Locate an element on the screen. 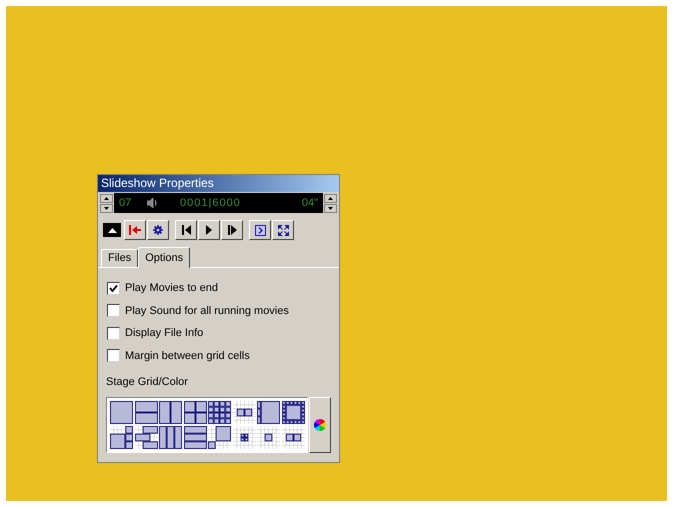  settings-icon is located at coordinates (158, 230).